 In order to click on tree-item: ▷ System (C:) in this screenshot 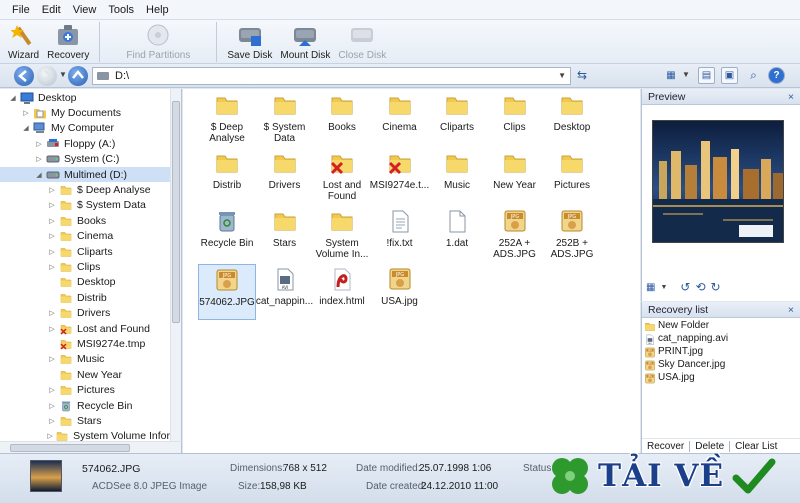, I will do `click(85, 159)`.